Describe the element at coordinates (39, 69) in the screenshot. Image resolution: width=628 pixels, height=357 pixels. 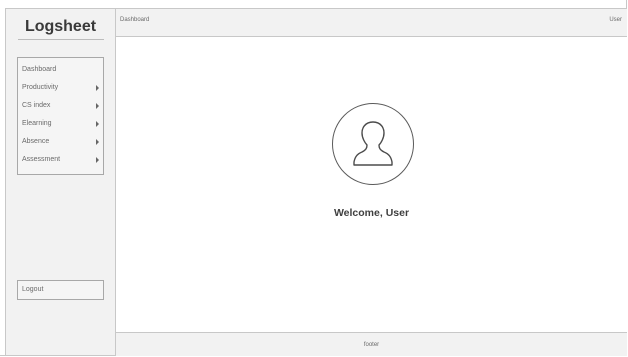
I see `sidebar-item-label: Dashboard` at that location.